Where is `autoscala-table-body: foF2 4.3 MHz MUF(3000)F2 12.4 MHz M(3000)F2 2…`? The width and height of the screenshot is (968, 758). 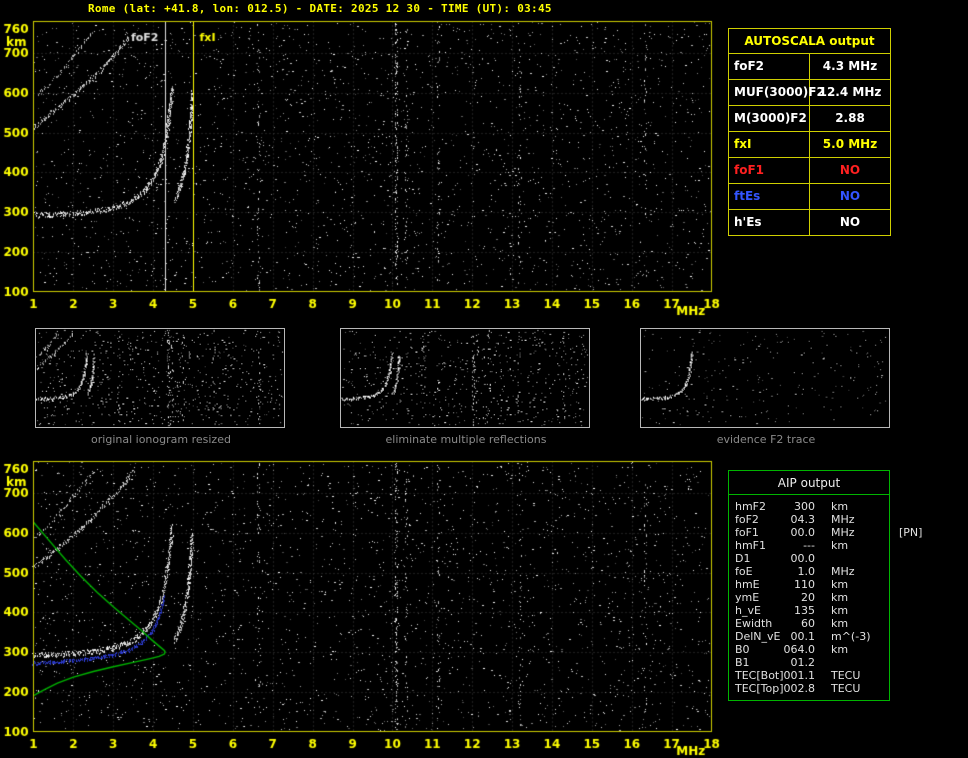 autoscala-table-body: foF2 4.3 MHz MUF(3000)F2 12.4 MHz M(3000)F2 2… is located at coordinates (809, 144).